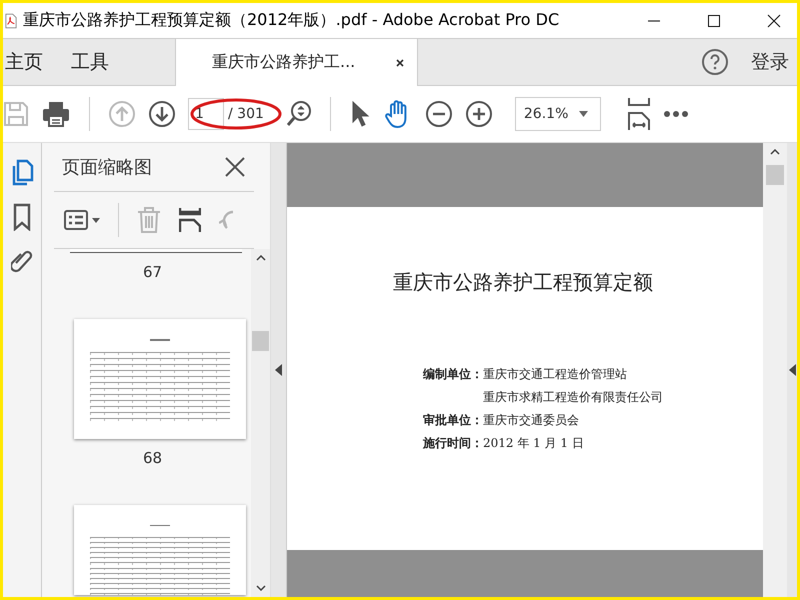  What do you see at coordinates (531, 420) in the screenshot?
I see `entry-value: 重庆市交通委员会` at bounding box center [531, 420].